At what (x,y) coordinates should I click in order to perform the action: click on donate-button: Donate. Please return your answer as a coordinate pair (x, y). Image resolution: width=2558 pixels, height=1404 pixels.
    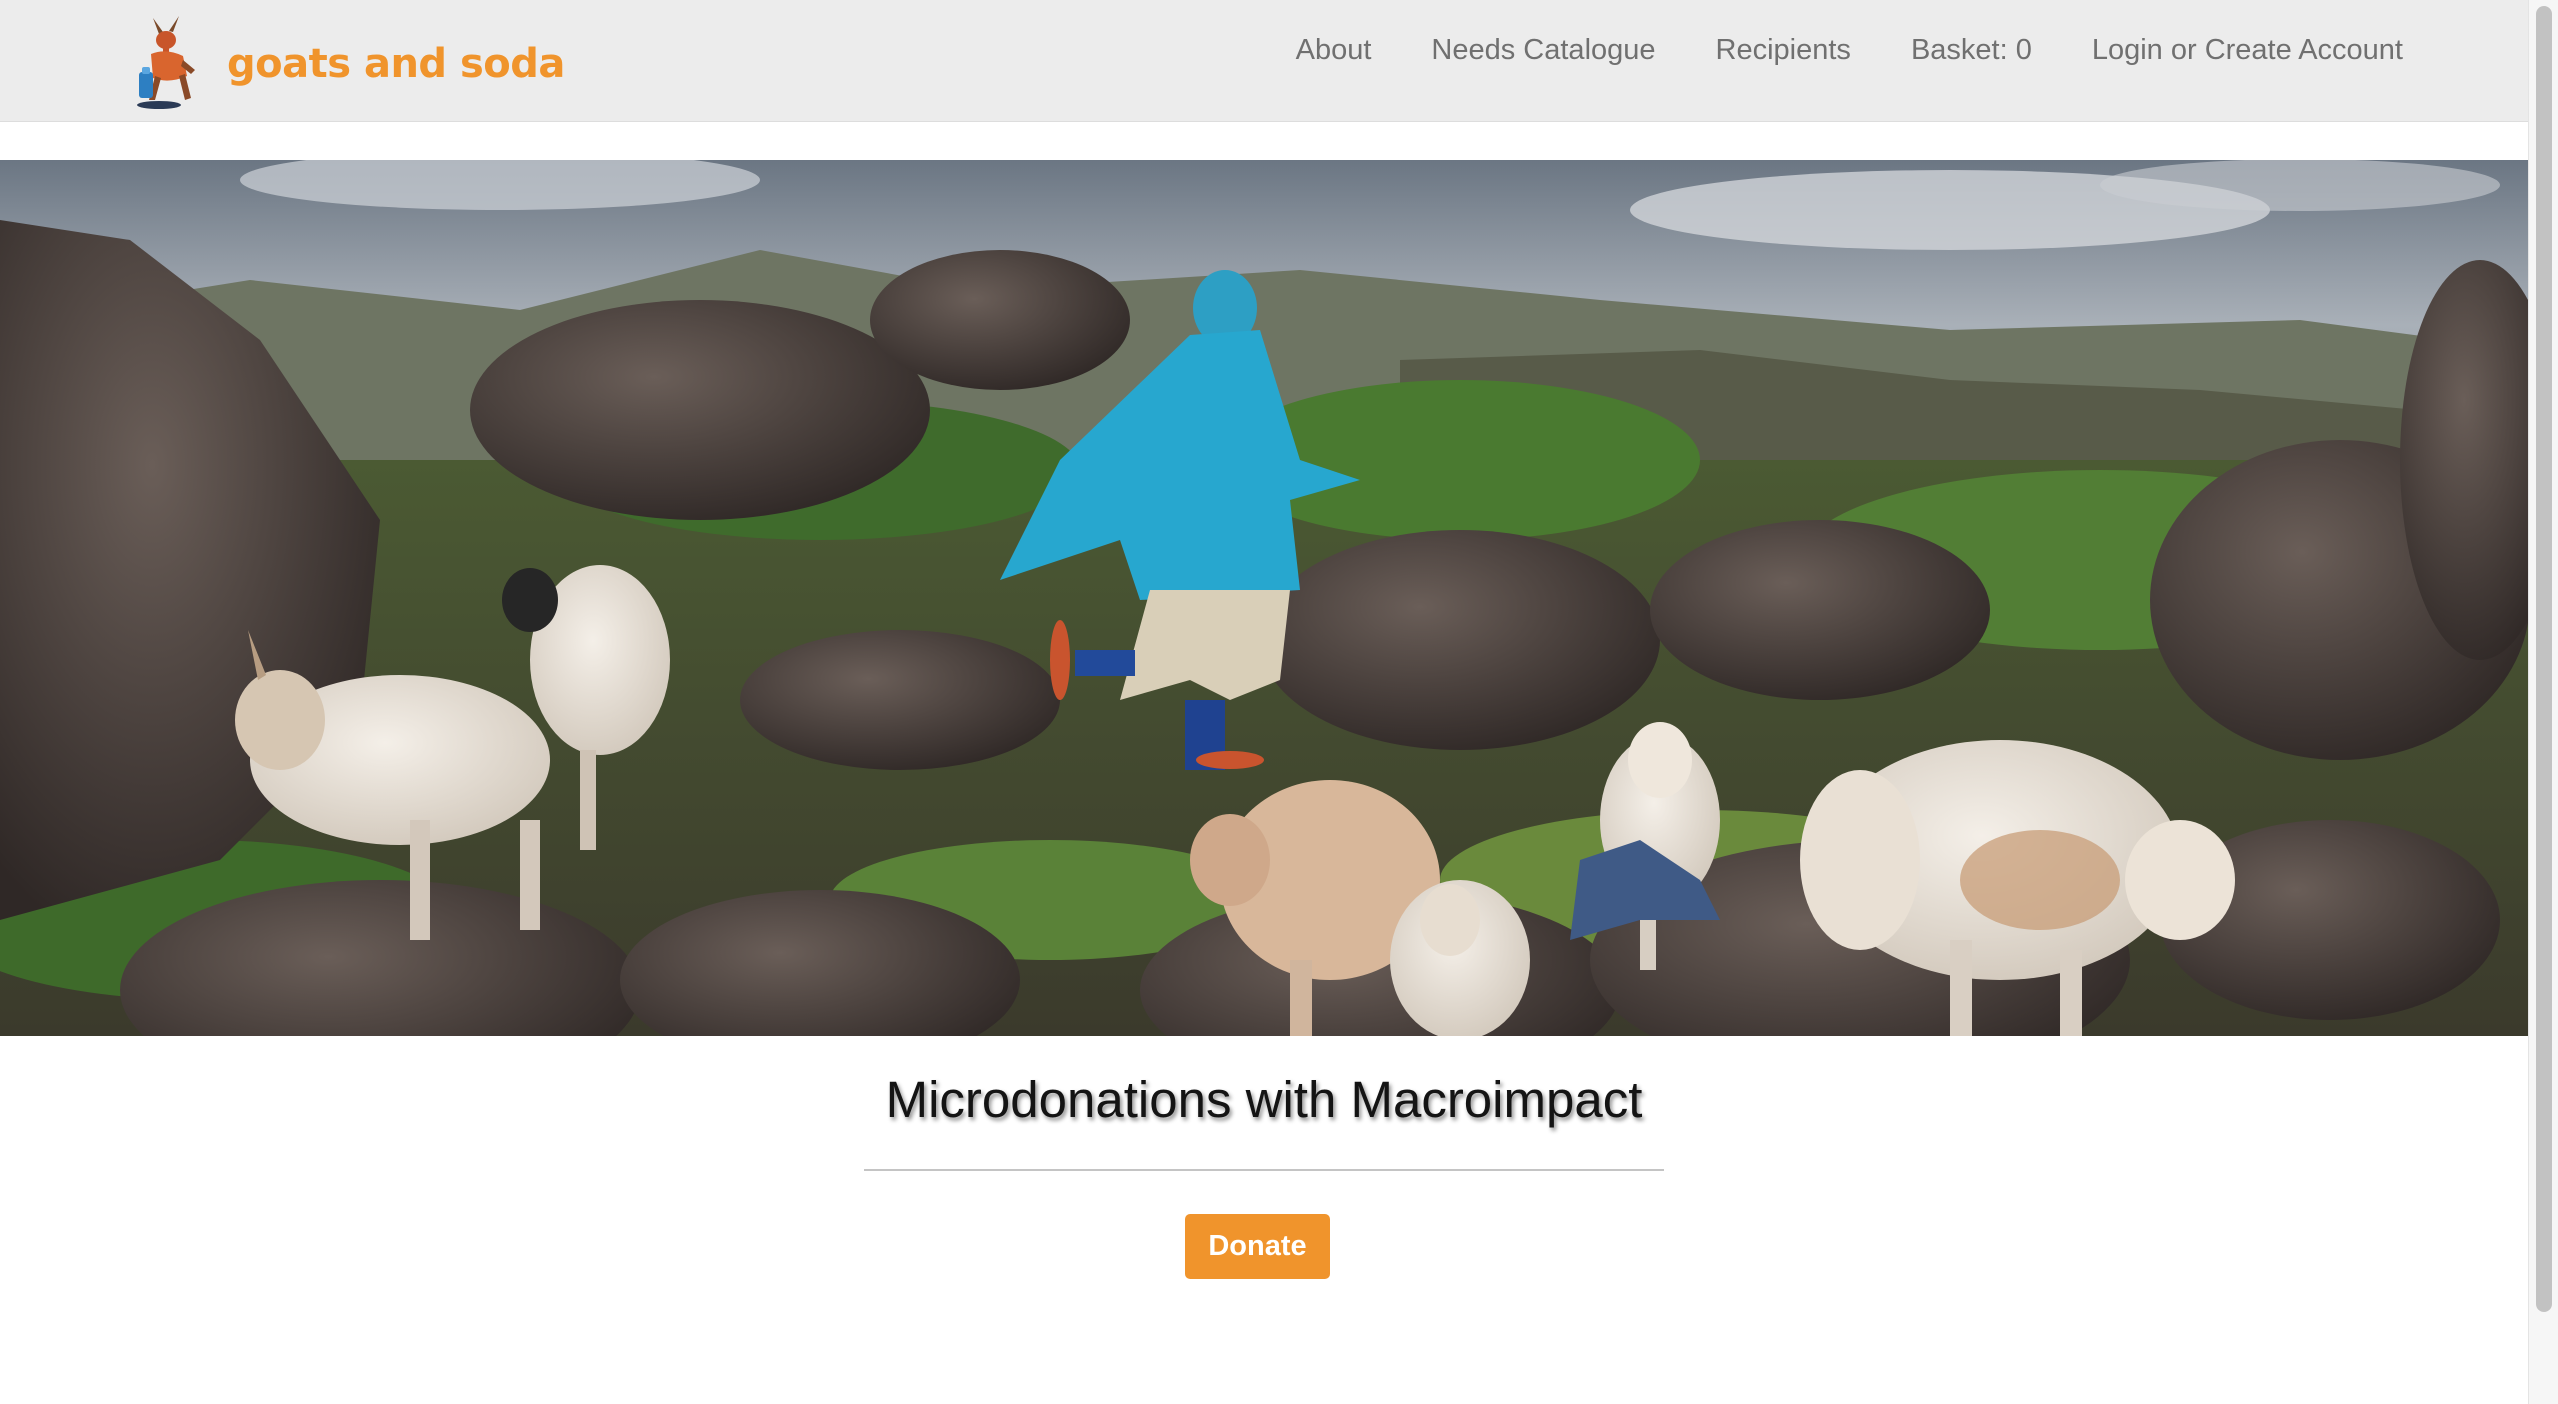
    Looking at the image, I should click on (1257, 1246).